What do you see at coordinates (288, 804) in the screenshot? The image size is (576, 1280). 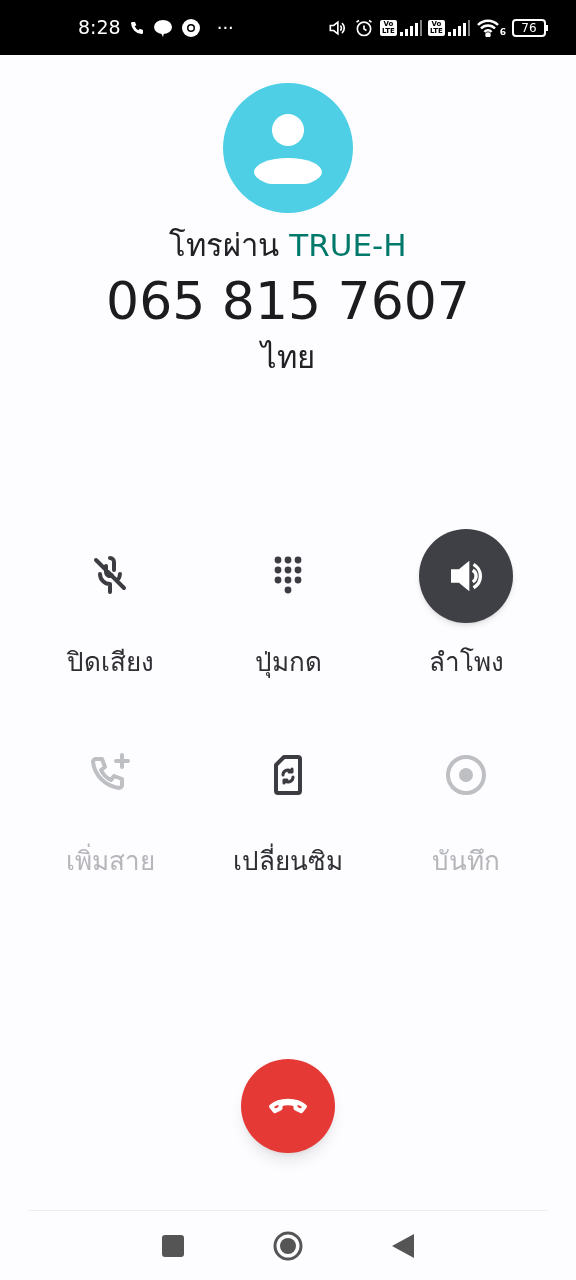 I see `call-option-button: เปลี่ยนซิม` at bounding box center [288, 804].